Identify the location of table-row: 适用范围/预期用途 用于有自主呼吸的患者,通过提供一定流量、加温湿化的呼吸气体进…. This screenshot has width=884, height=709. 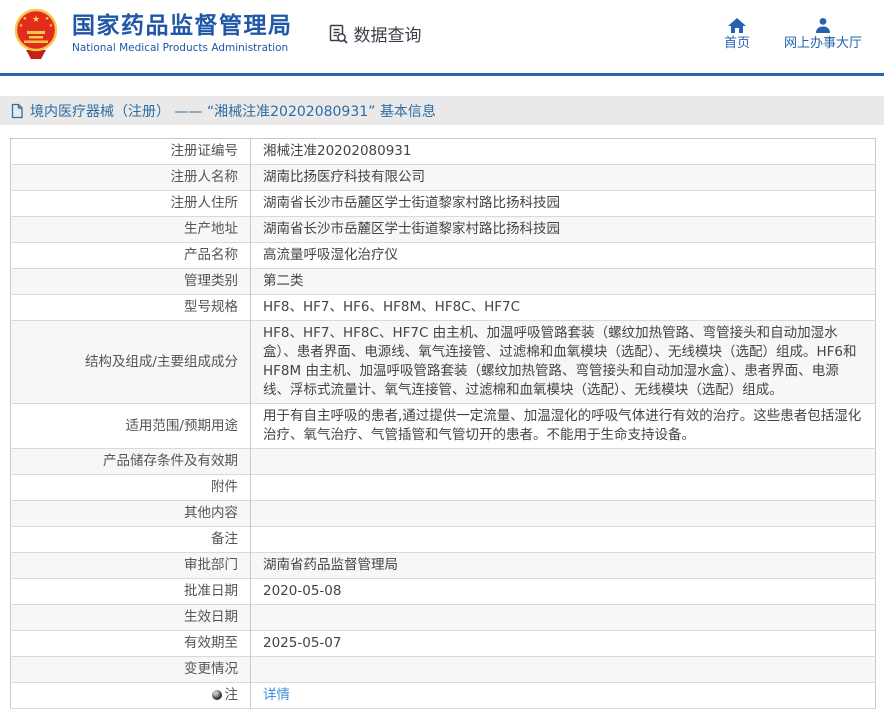
(443, 426).